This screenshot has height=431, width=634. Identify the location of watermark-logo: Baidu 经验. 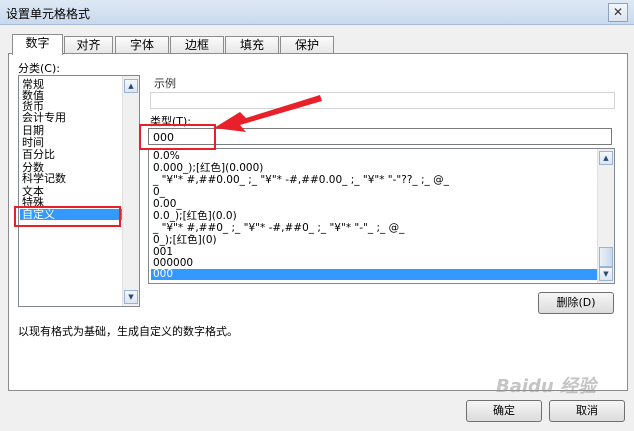
(546, 386).